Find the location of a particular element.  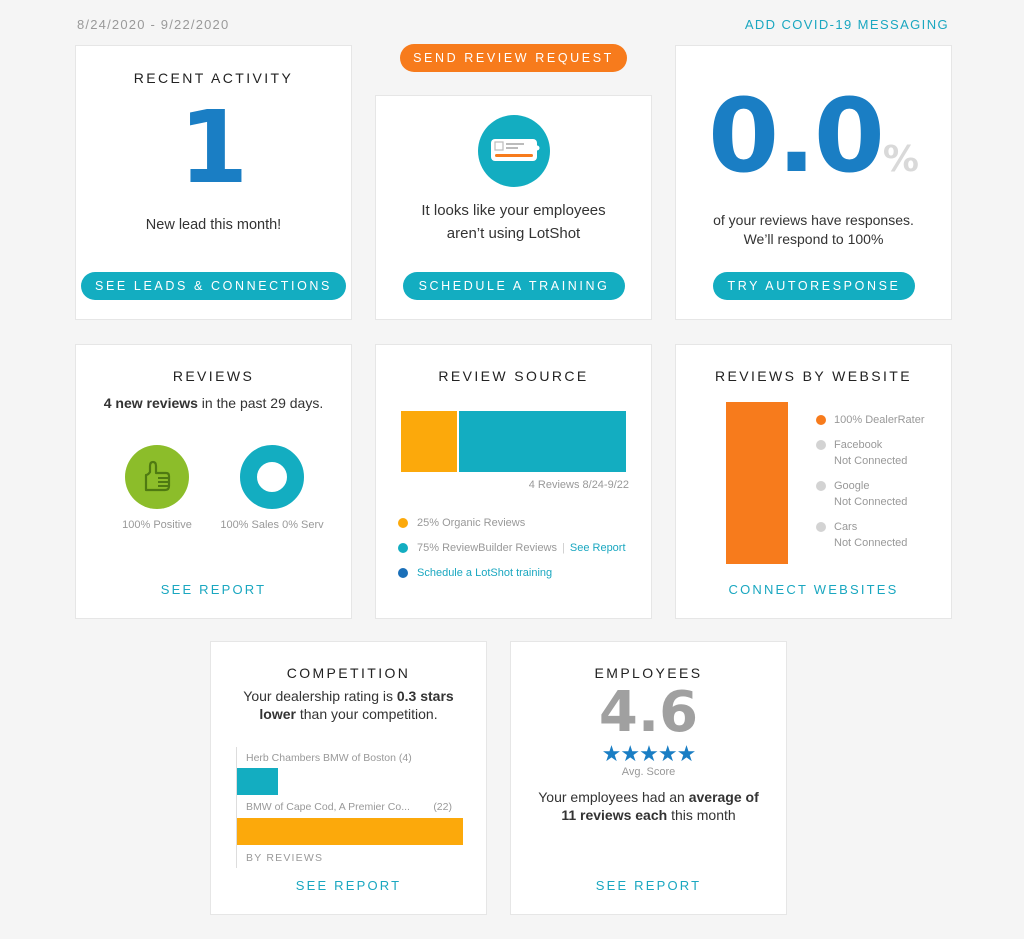

review-source-caption: 4 Reviews 8/24-9/22 is located at coordinates (578, 485).